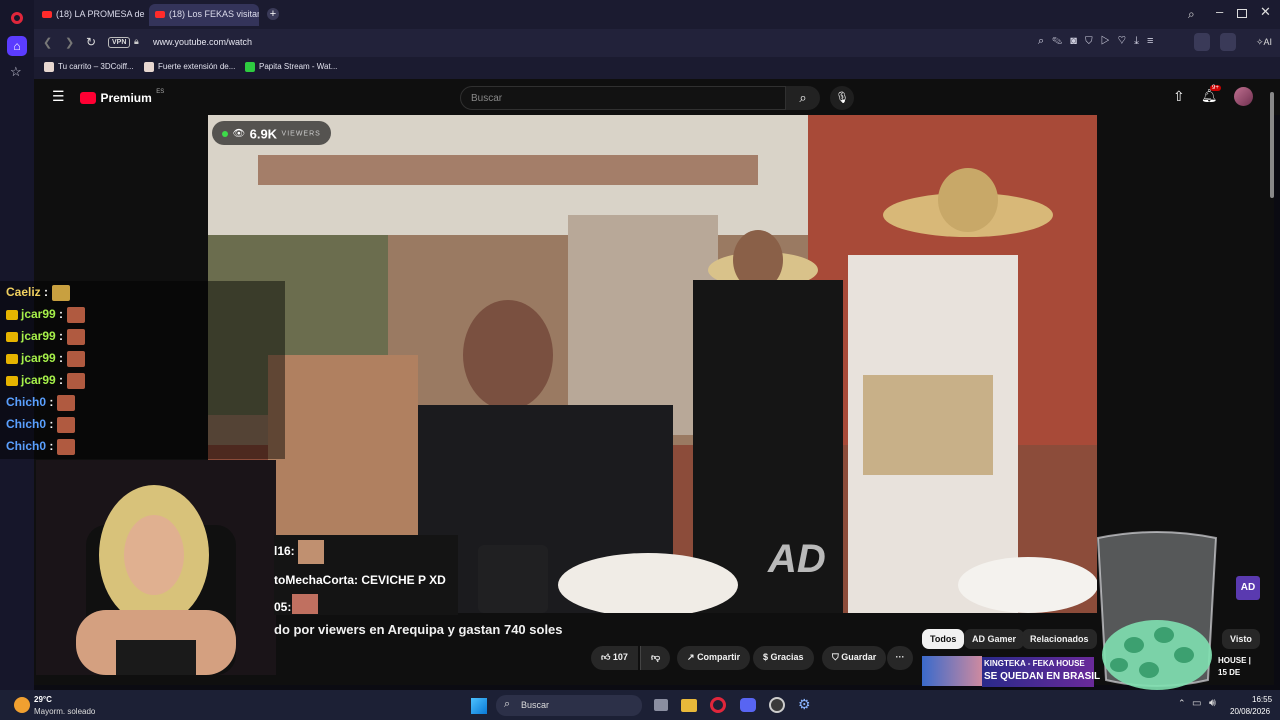 This screenshot has width=1280, height=720. Describe the element at coordinates (1140, 41) in the screenshot. I see `download-icon: ⤓` at that location.